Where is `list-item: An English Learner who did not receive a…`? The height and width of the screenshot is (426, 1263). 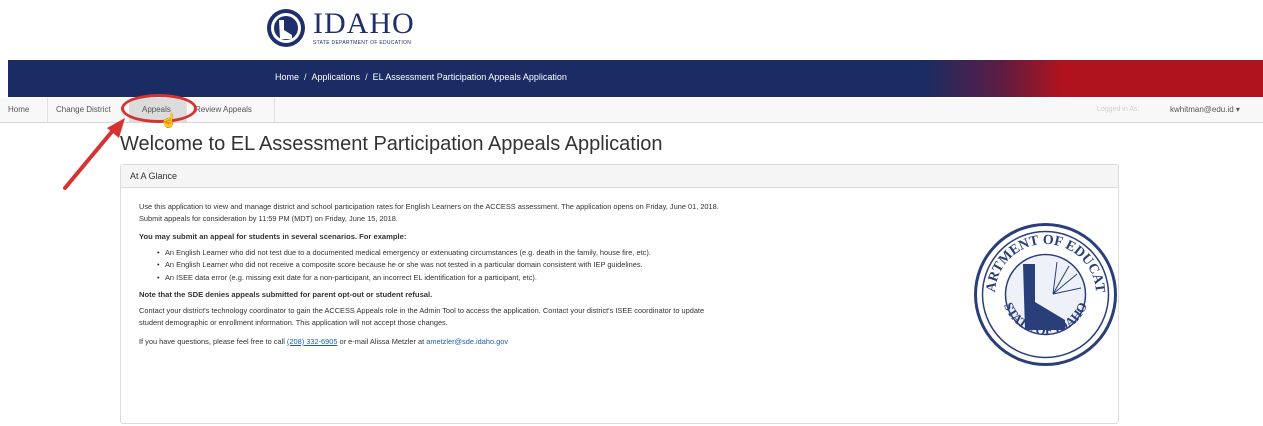
list-item: An English Learner who did not receive a… is located at coordinates (452, 265).